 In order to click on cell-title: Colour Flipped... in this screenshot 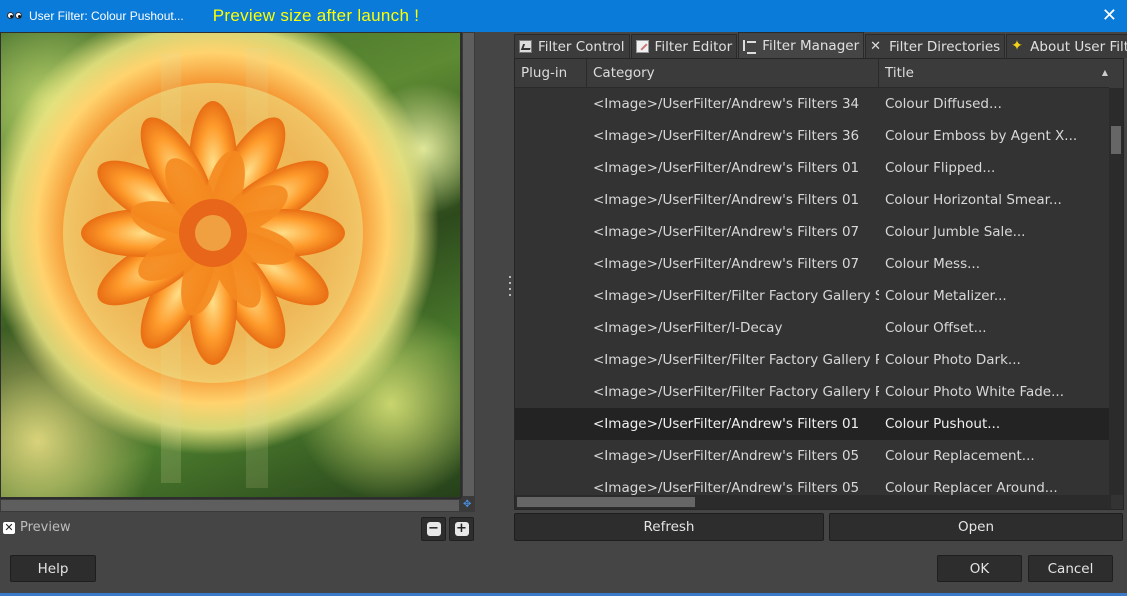, I will do `click(940, 168)`.